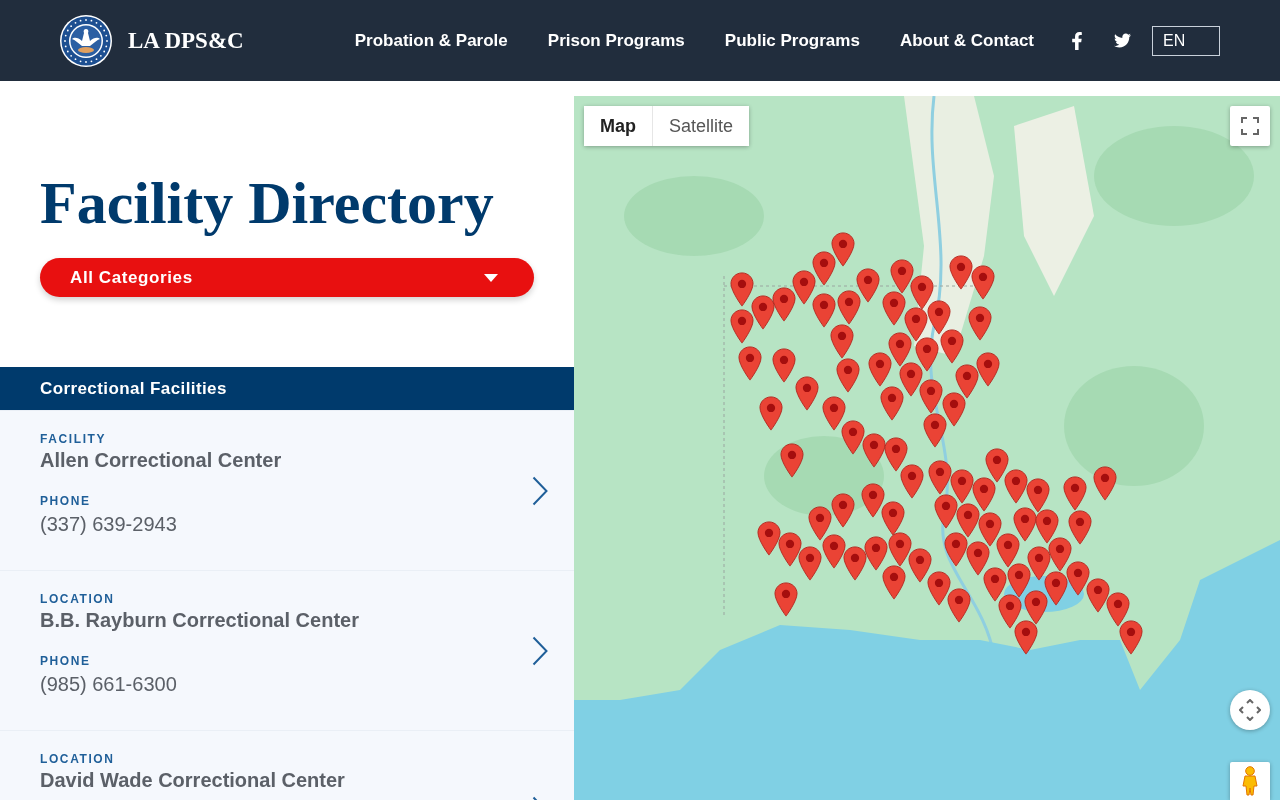  What do you see at coordinates (1250, 126) in the screenshot?
I see `fullscreen-button` at bounding box center [1250, 126].